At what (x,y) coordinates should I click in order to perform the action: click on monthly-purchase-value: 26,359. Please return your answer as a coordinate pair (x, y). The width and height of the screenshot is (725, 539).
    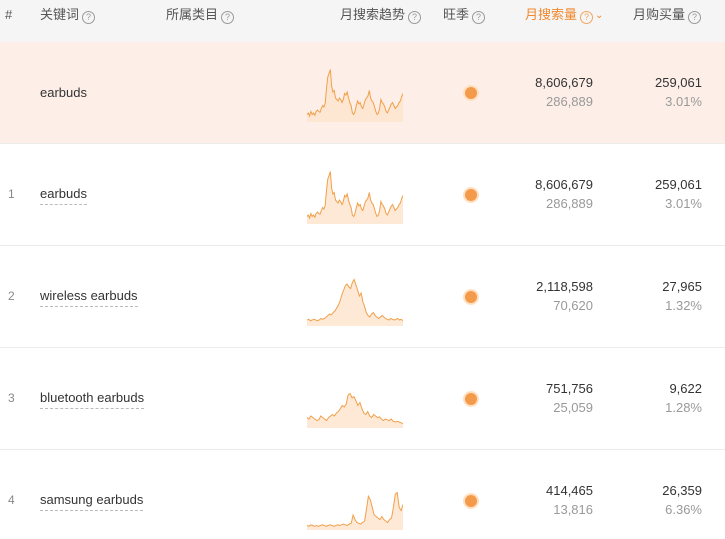
    Looking at the image, I should click on (682, 490).